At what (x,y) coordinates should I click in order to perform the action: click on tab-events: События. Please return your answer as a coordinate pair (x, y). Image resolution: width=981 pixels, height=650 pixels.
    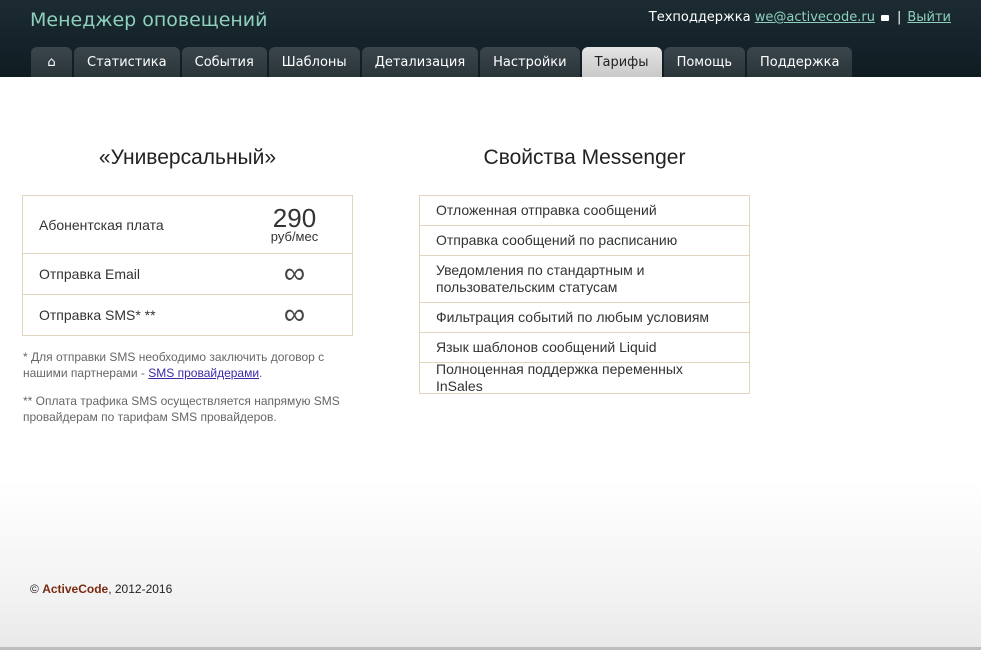
    Looking at the image, I should click on (224, 62).